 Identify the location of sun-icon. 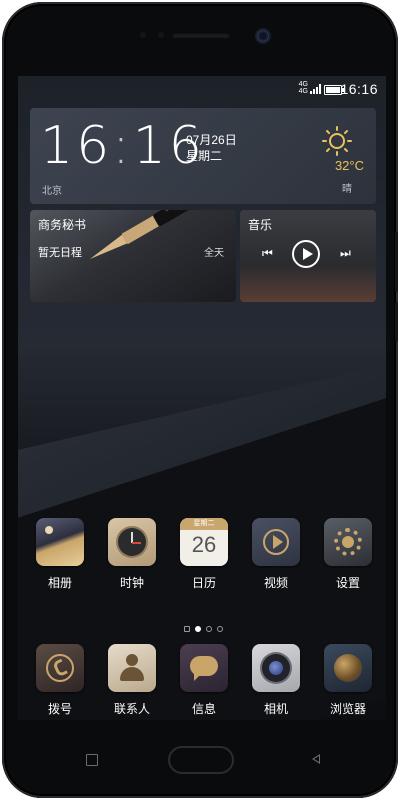
(337, 141).